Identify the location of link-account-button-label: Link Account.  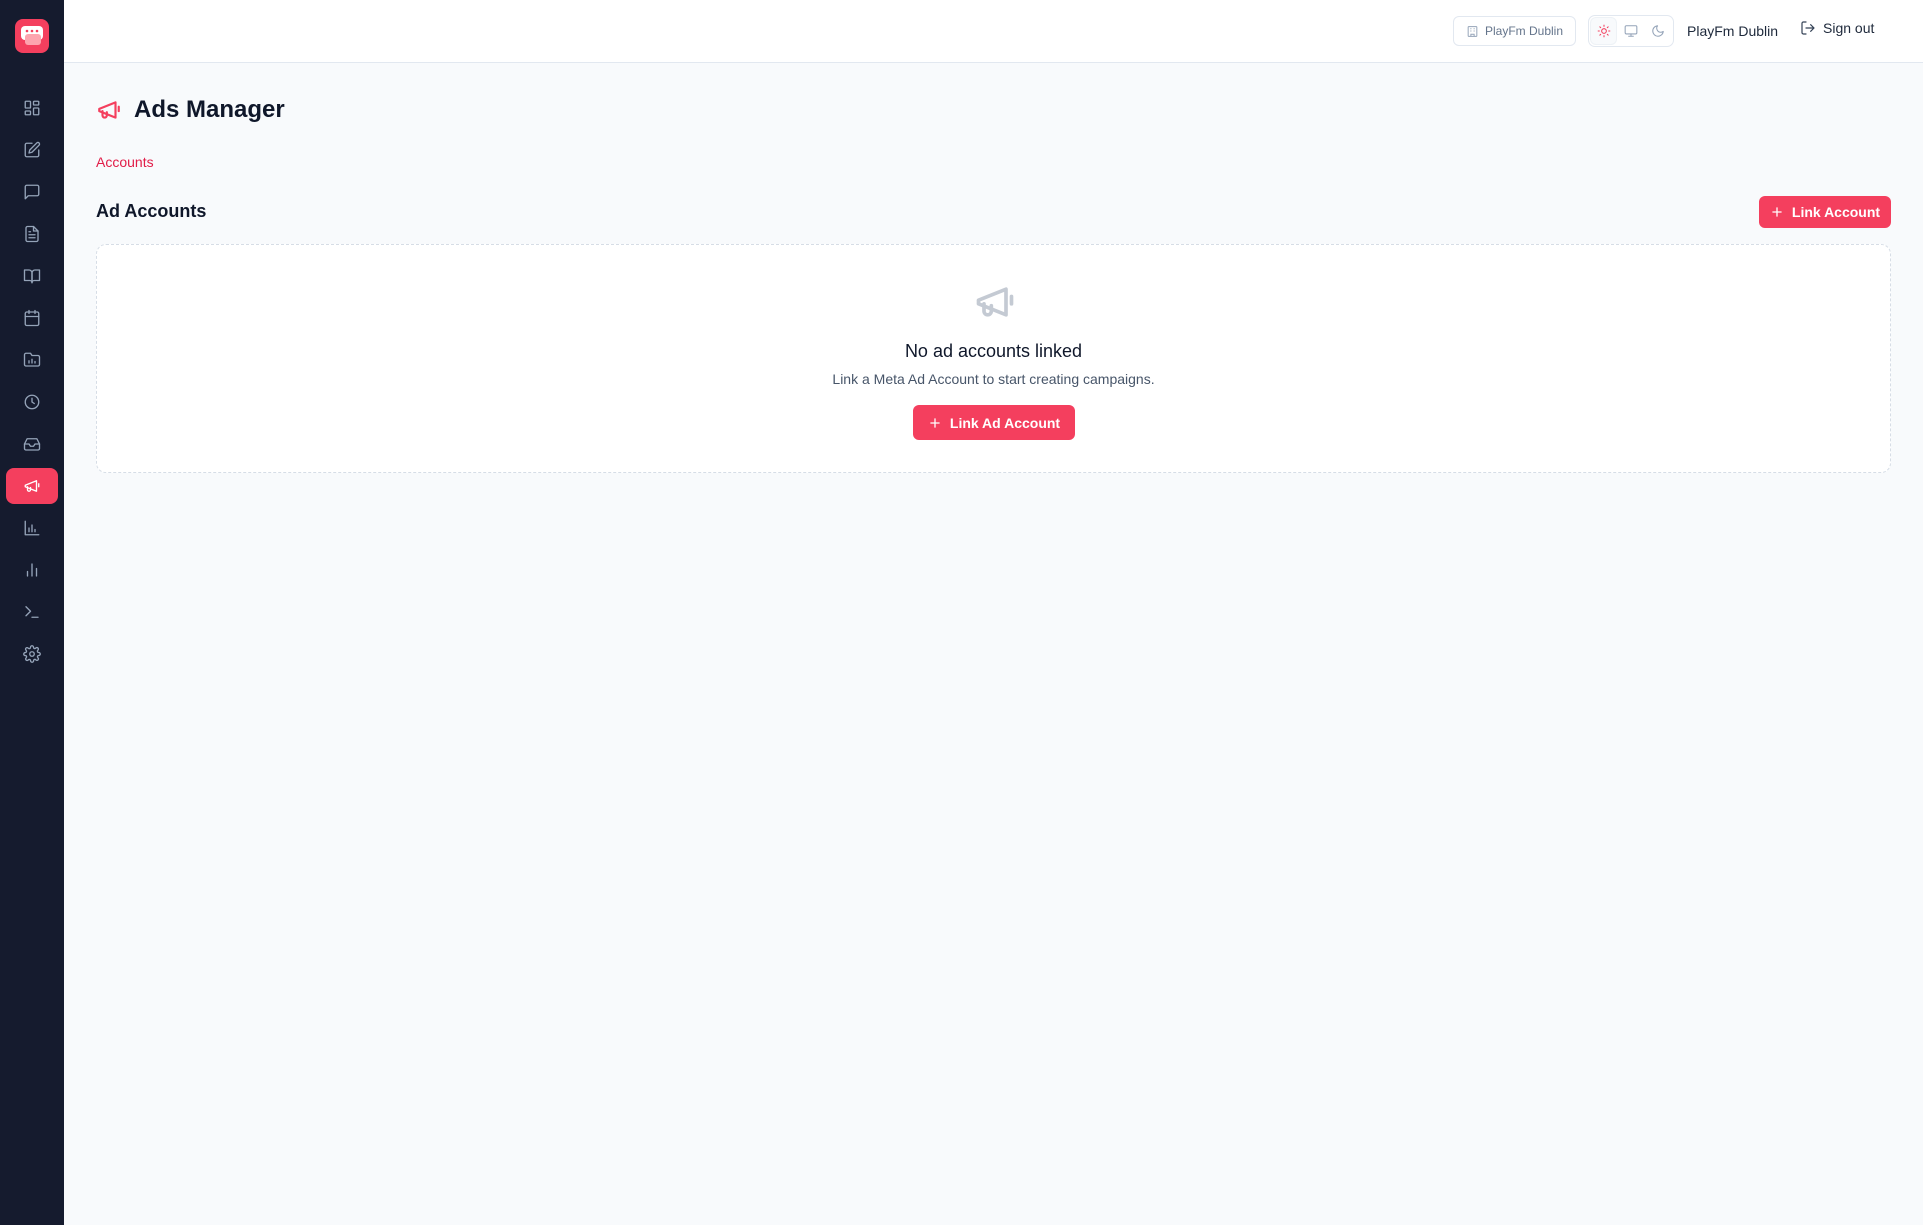
(1836, 212).